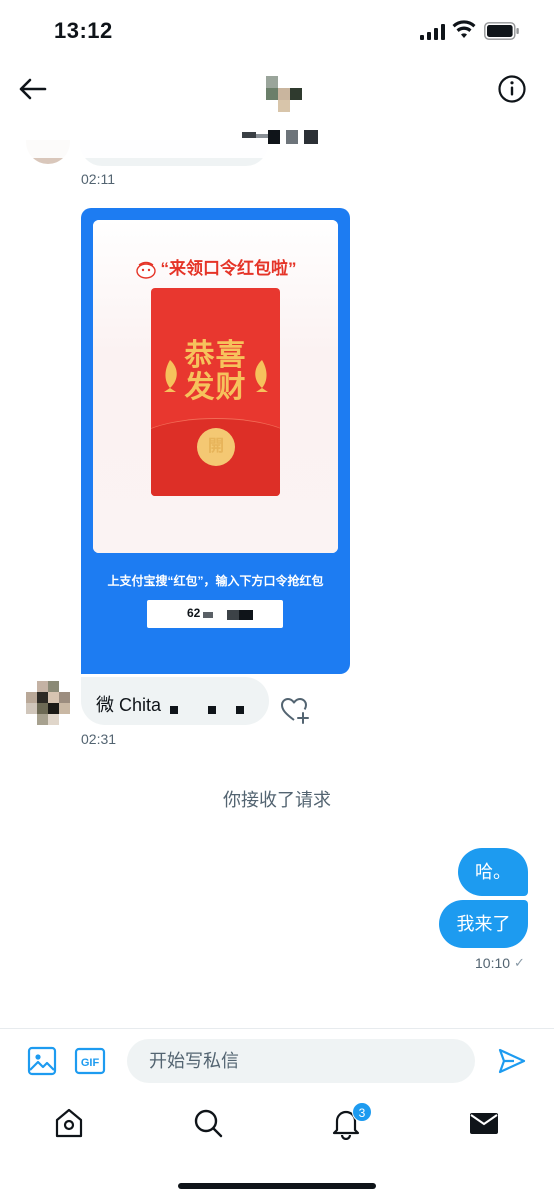  Describe the element at coordinates (145, 270) in the screenshot. I see `mascot-logo-icon` at that location.